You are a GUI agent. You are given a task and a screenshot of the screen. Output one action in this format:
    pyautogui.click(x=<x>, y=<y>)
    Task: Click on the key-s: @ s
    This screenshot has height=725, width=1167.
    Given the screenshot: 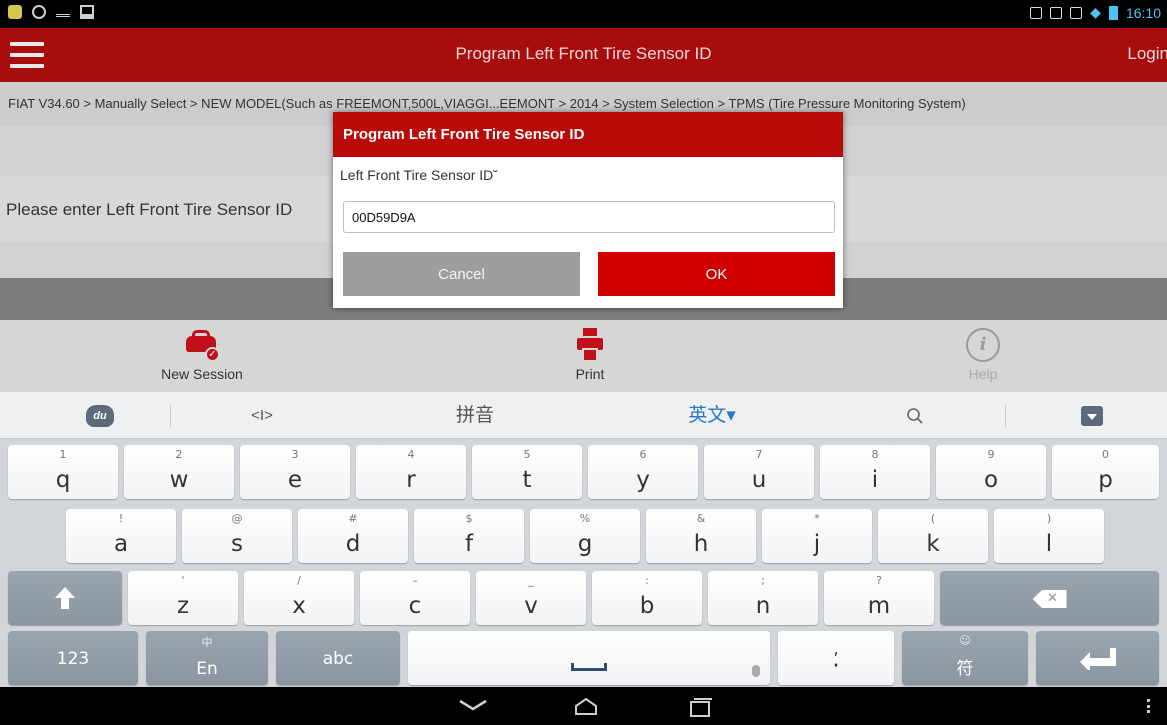 What is the action you would take?
    pyautogui.click(x=237, y=536)
    